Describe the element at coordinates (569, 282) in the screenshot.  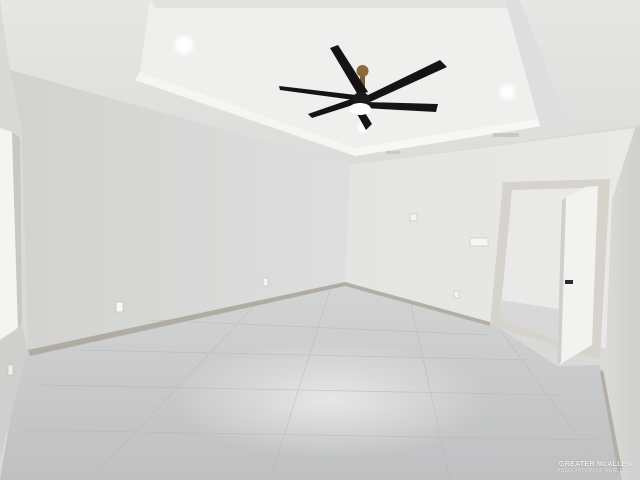
I see `door-handle` at that location.